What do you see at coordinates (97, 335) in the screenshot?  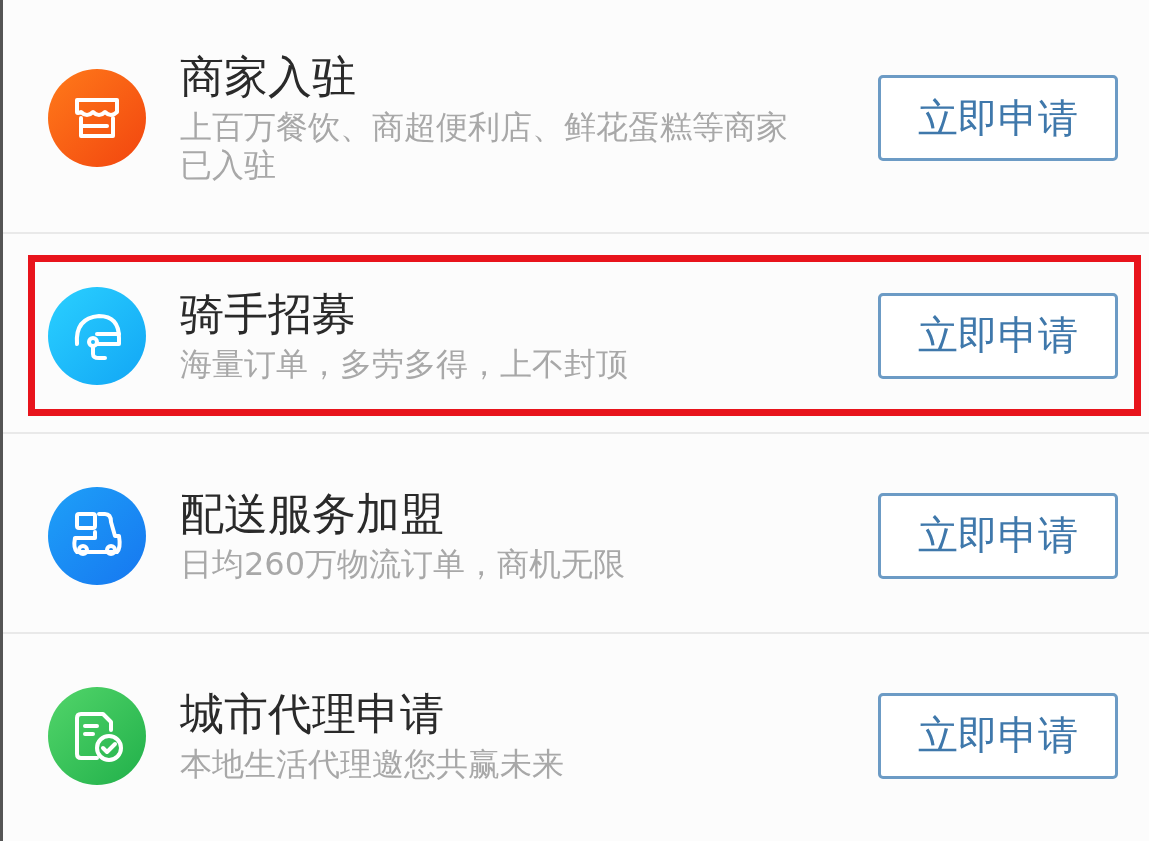 I see `helmet-icon` at bounding box center [97, 335].